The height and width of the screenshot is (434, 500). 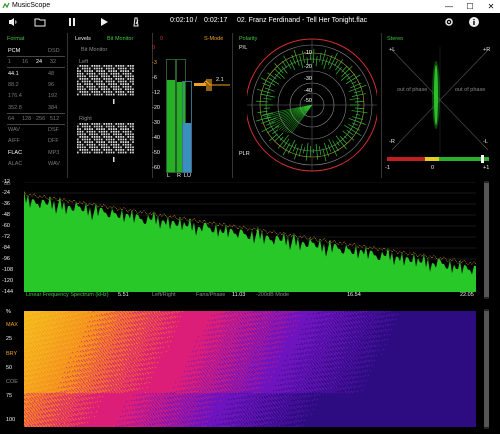 What do you see at coordinates (213, 39) in the screenshot?
I see `meter-mode: S-Mode` at bounding box center [213, 39].